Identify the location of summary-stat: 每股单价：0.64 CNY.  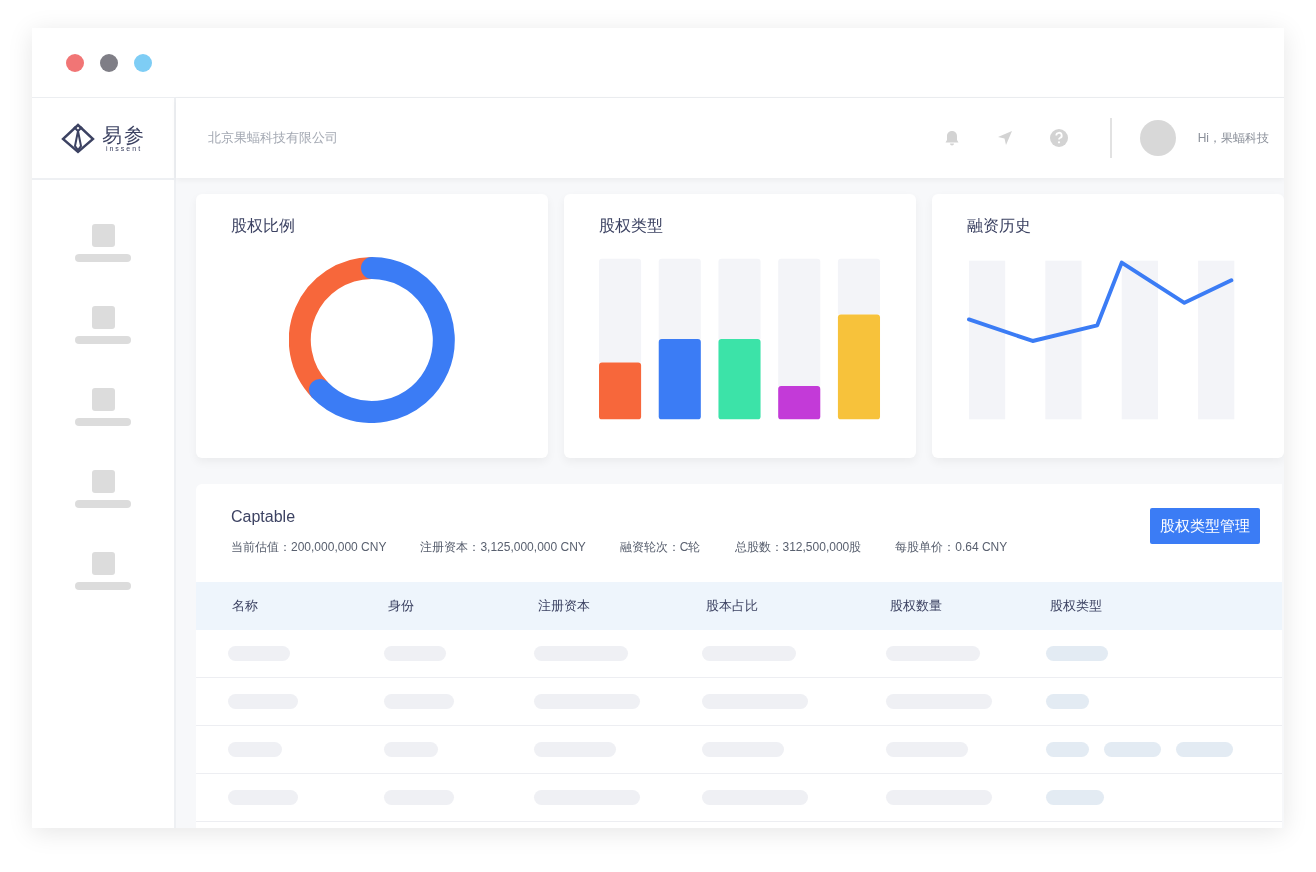
(951, 547).